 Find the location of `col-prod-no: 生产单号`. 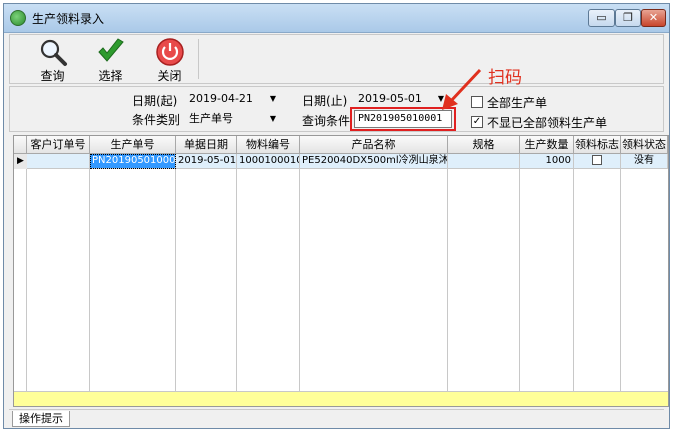

col-prod-no: 生产单号 is located at coordinates (133, 145).